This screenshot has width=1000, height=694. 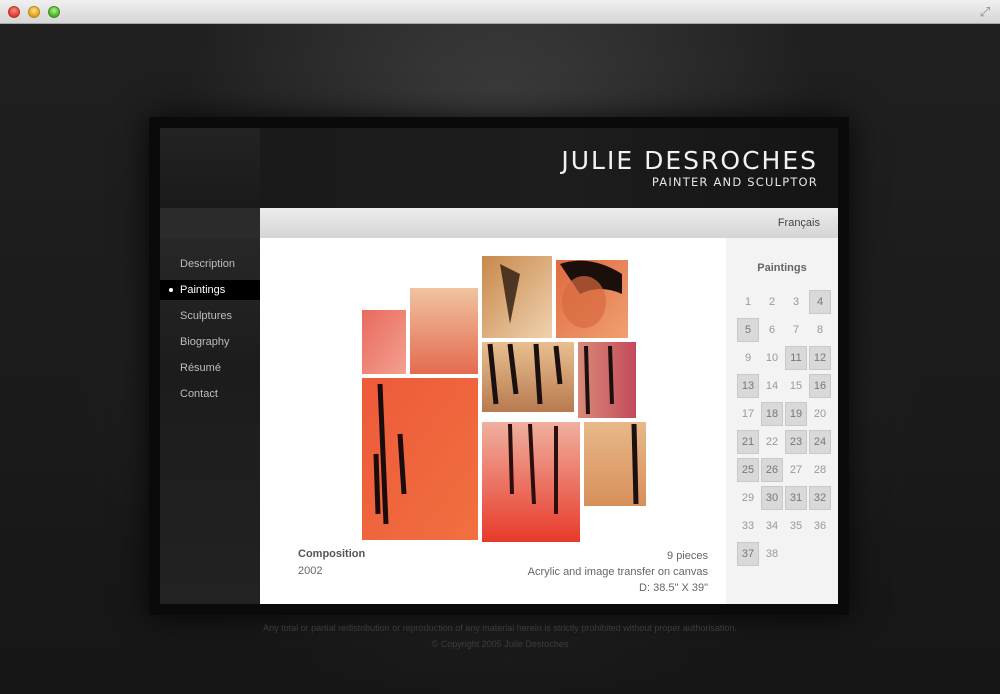 What do you see at coordinates (54, 12) in the screenshot?
I see `zoom-window-button` at bounding box center [54, 12].